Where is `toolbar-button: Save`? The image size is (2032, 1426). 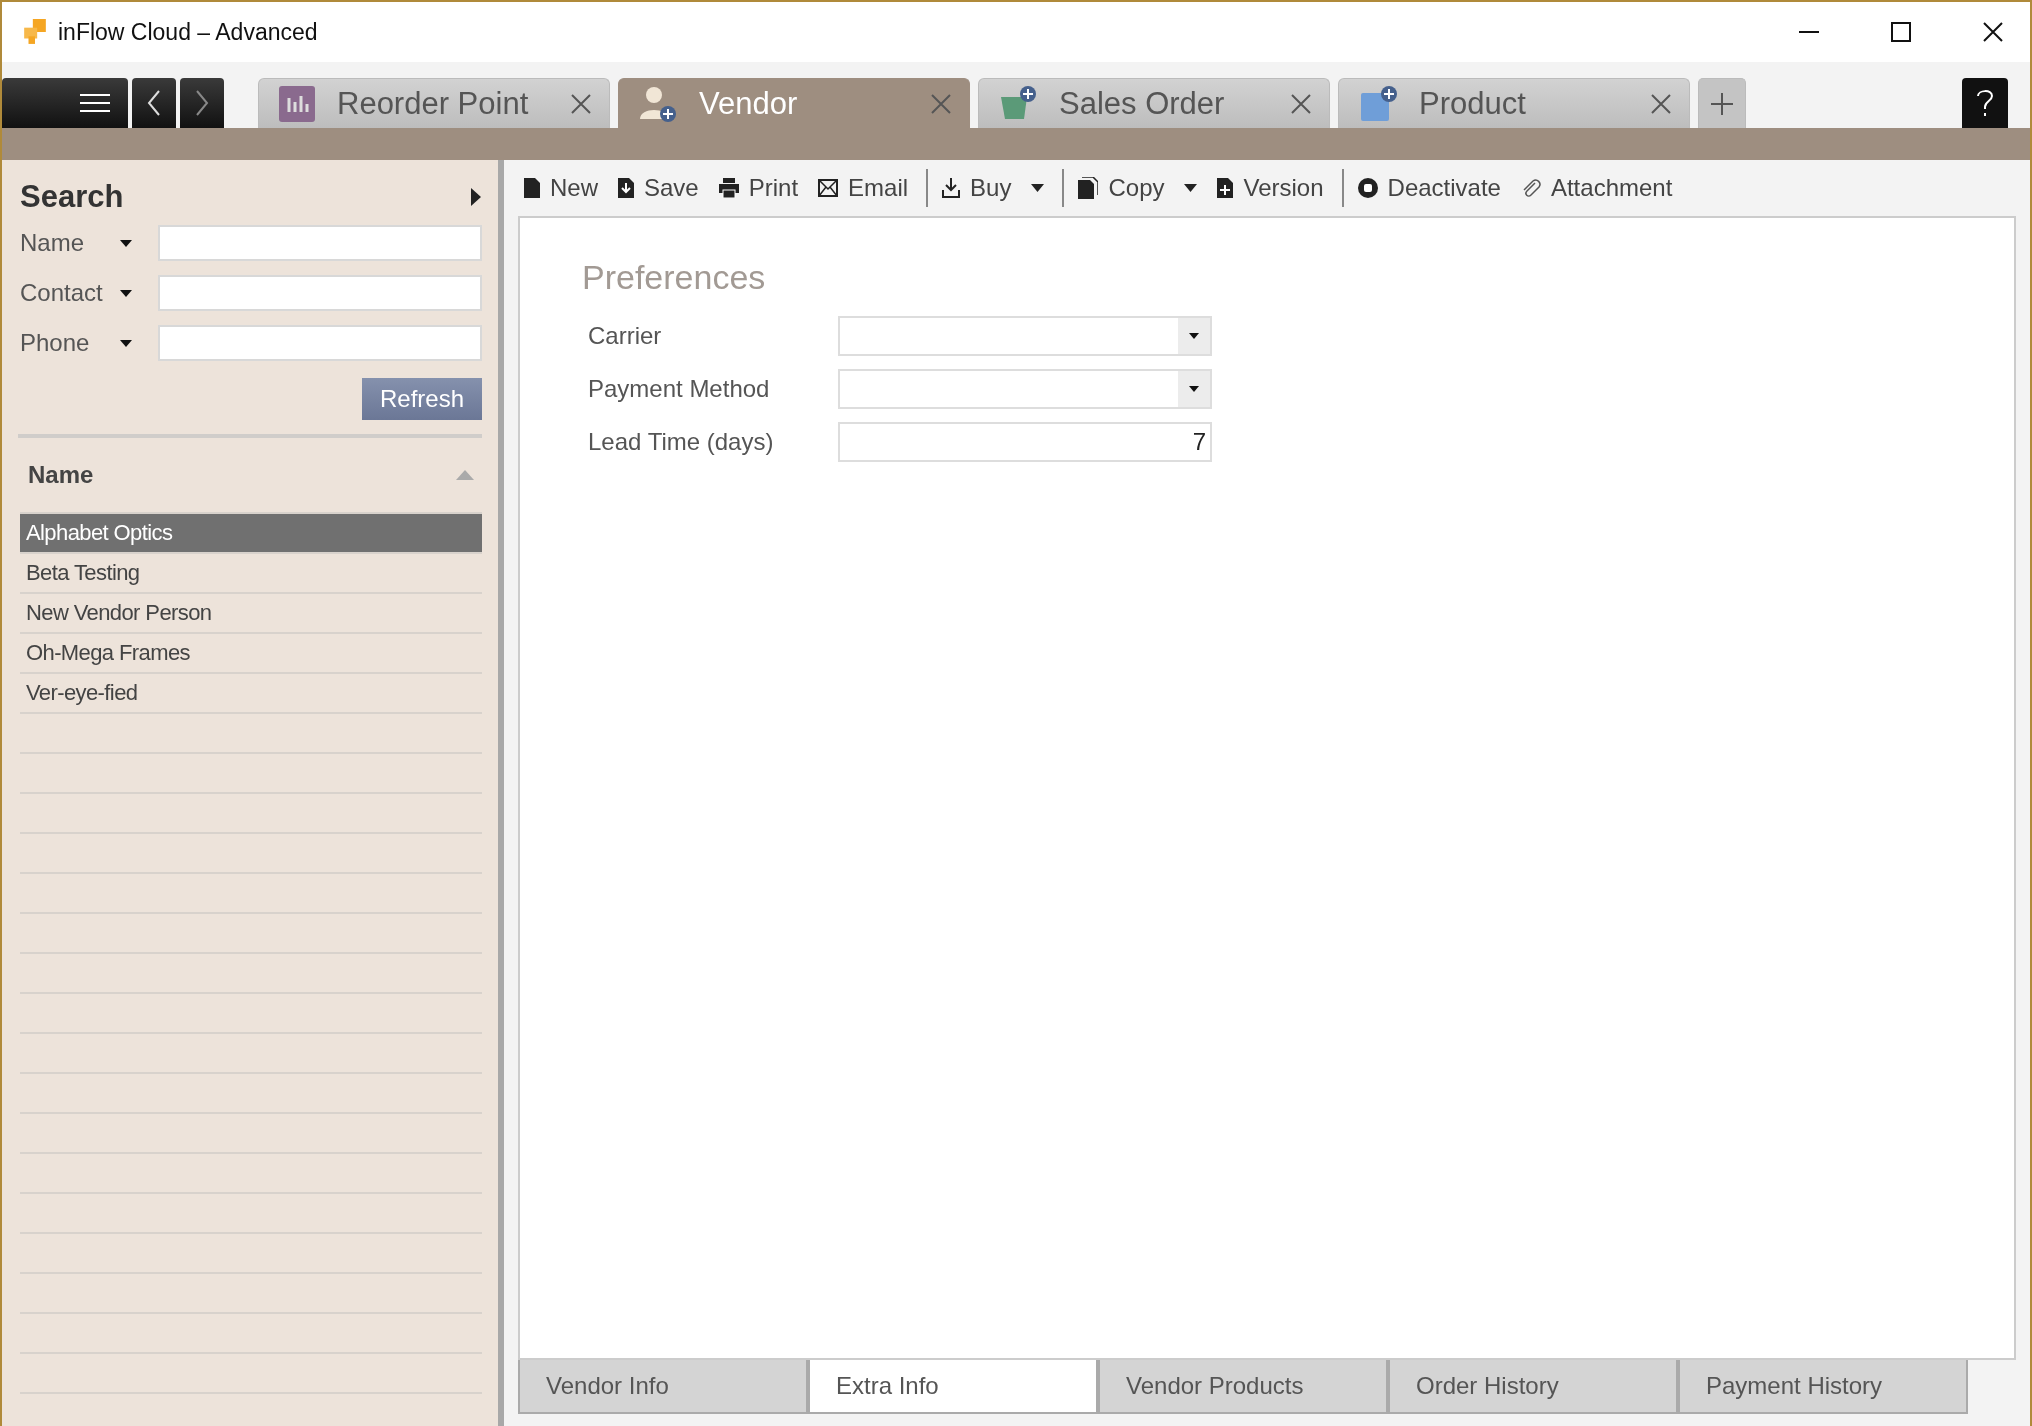 toolbar-button: Save is located at coordinates (660, 188).